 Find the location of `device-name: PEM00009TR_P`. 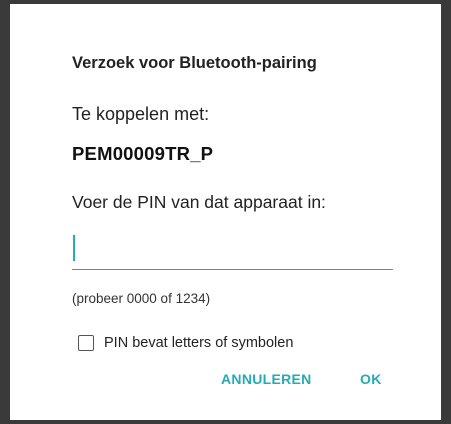

device-name: PEM00009TR_P is located at coordinates (143, 153).